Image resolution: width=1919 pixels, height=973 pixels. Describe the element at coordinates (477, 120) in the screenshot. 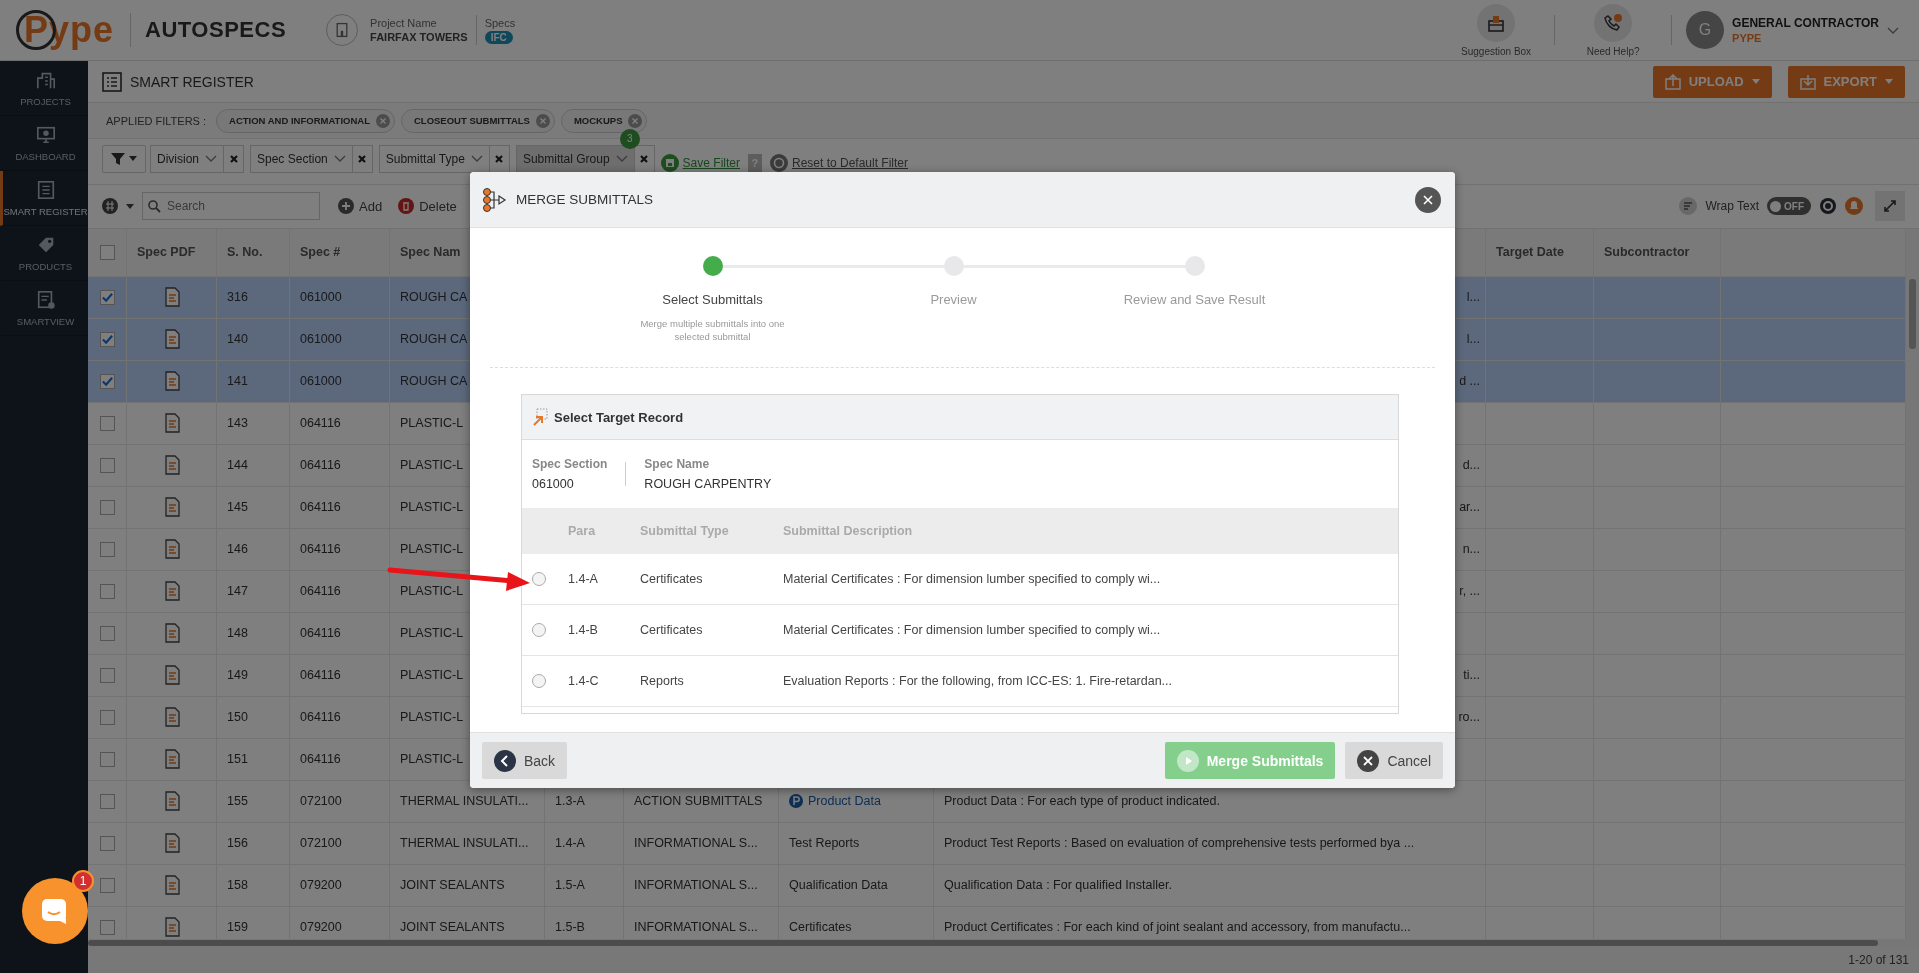

I see `filter-chip: CLOSEOUT SUBMITTALS` at that location.